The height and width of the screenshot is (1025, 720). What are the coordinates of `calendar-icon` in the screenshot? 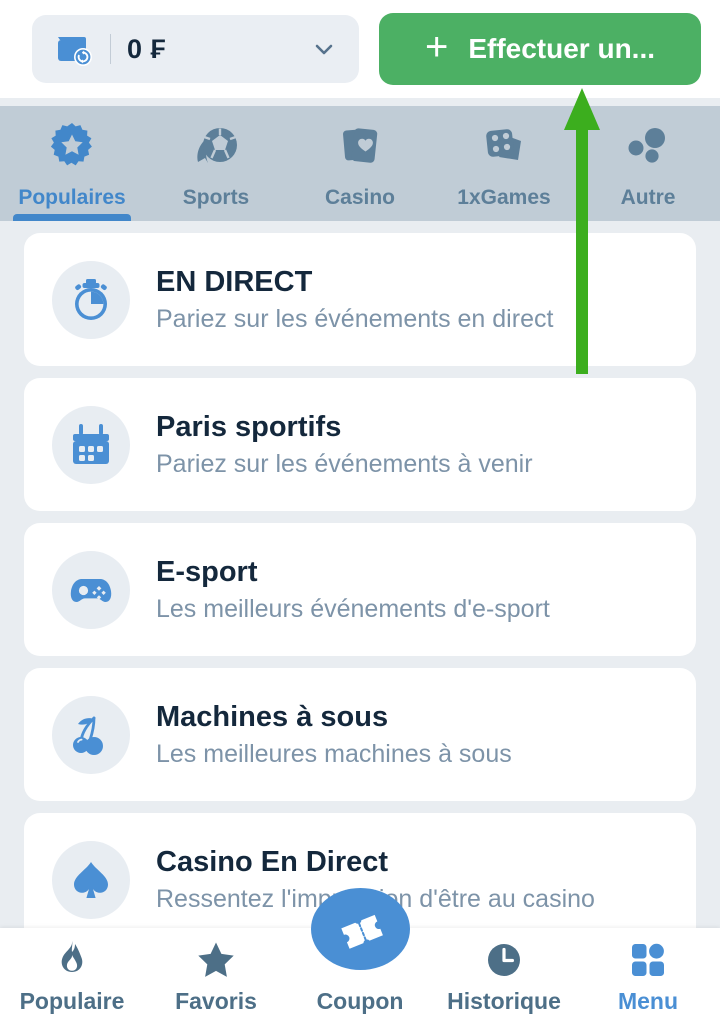 It's located at (91, 445).